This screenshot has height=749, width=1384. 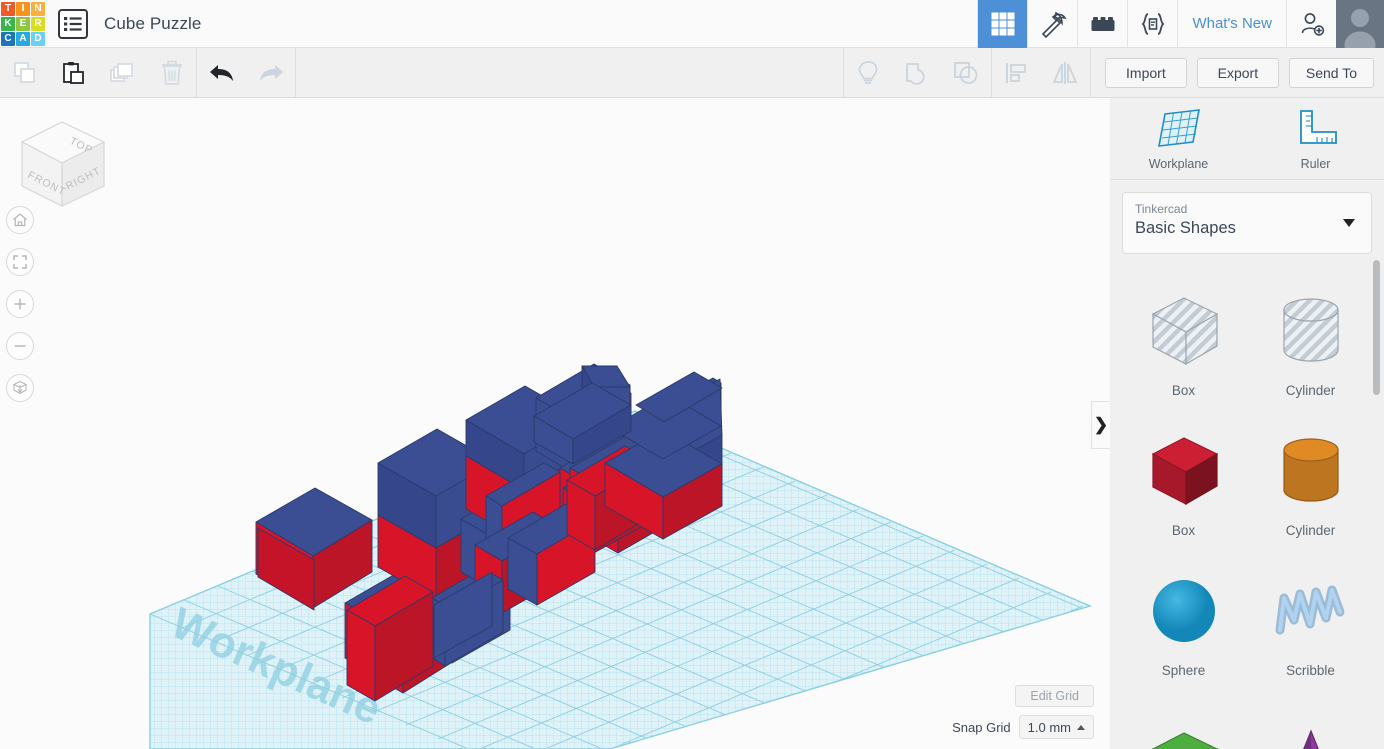 I want to click on undo-arrow-icon, so click(x=221, y=72).